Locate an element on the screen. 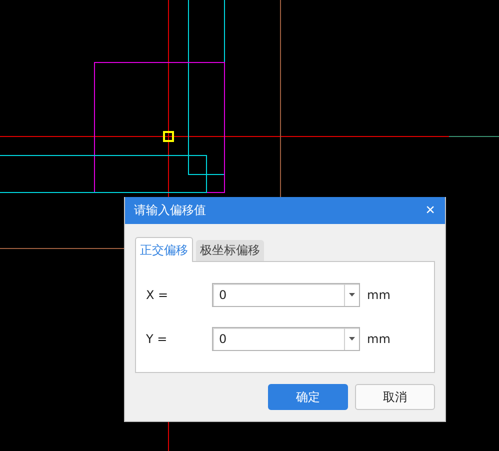 The width and height of the screenshot is (499, 451). close-button: × is located at coordinates (430, 210).